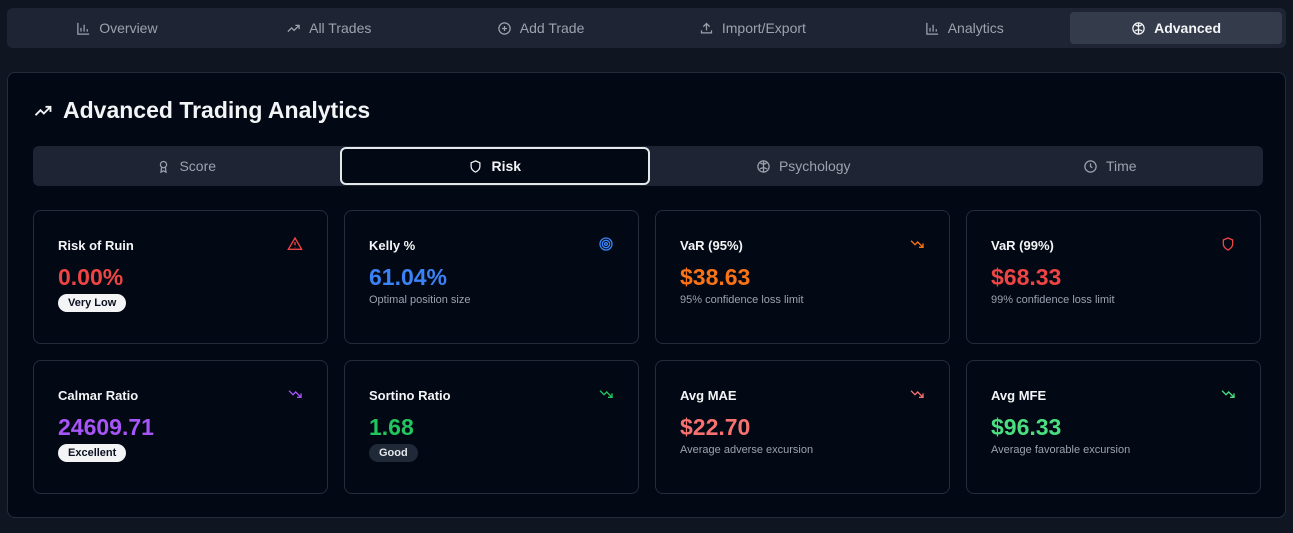 This screenshot has height=533, width=1293. I want to click on metric-label: Risk of Ruin, so click(96, 245).